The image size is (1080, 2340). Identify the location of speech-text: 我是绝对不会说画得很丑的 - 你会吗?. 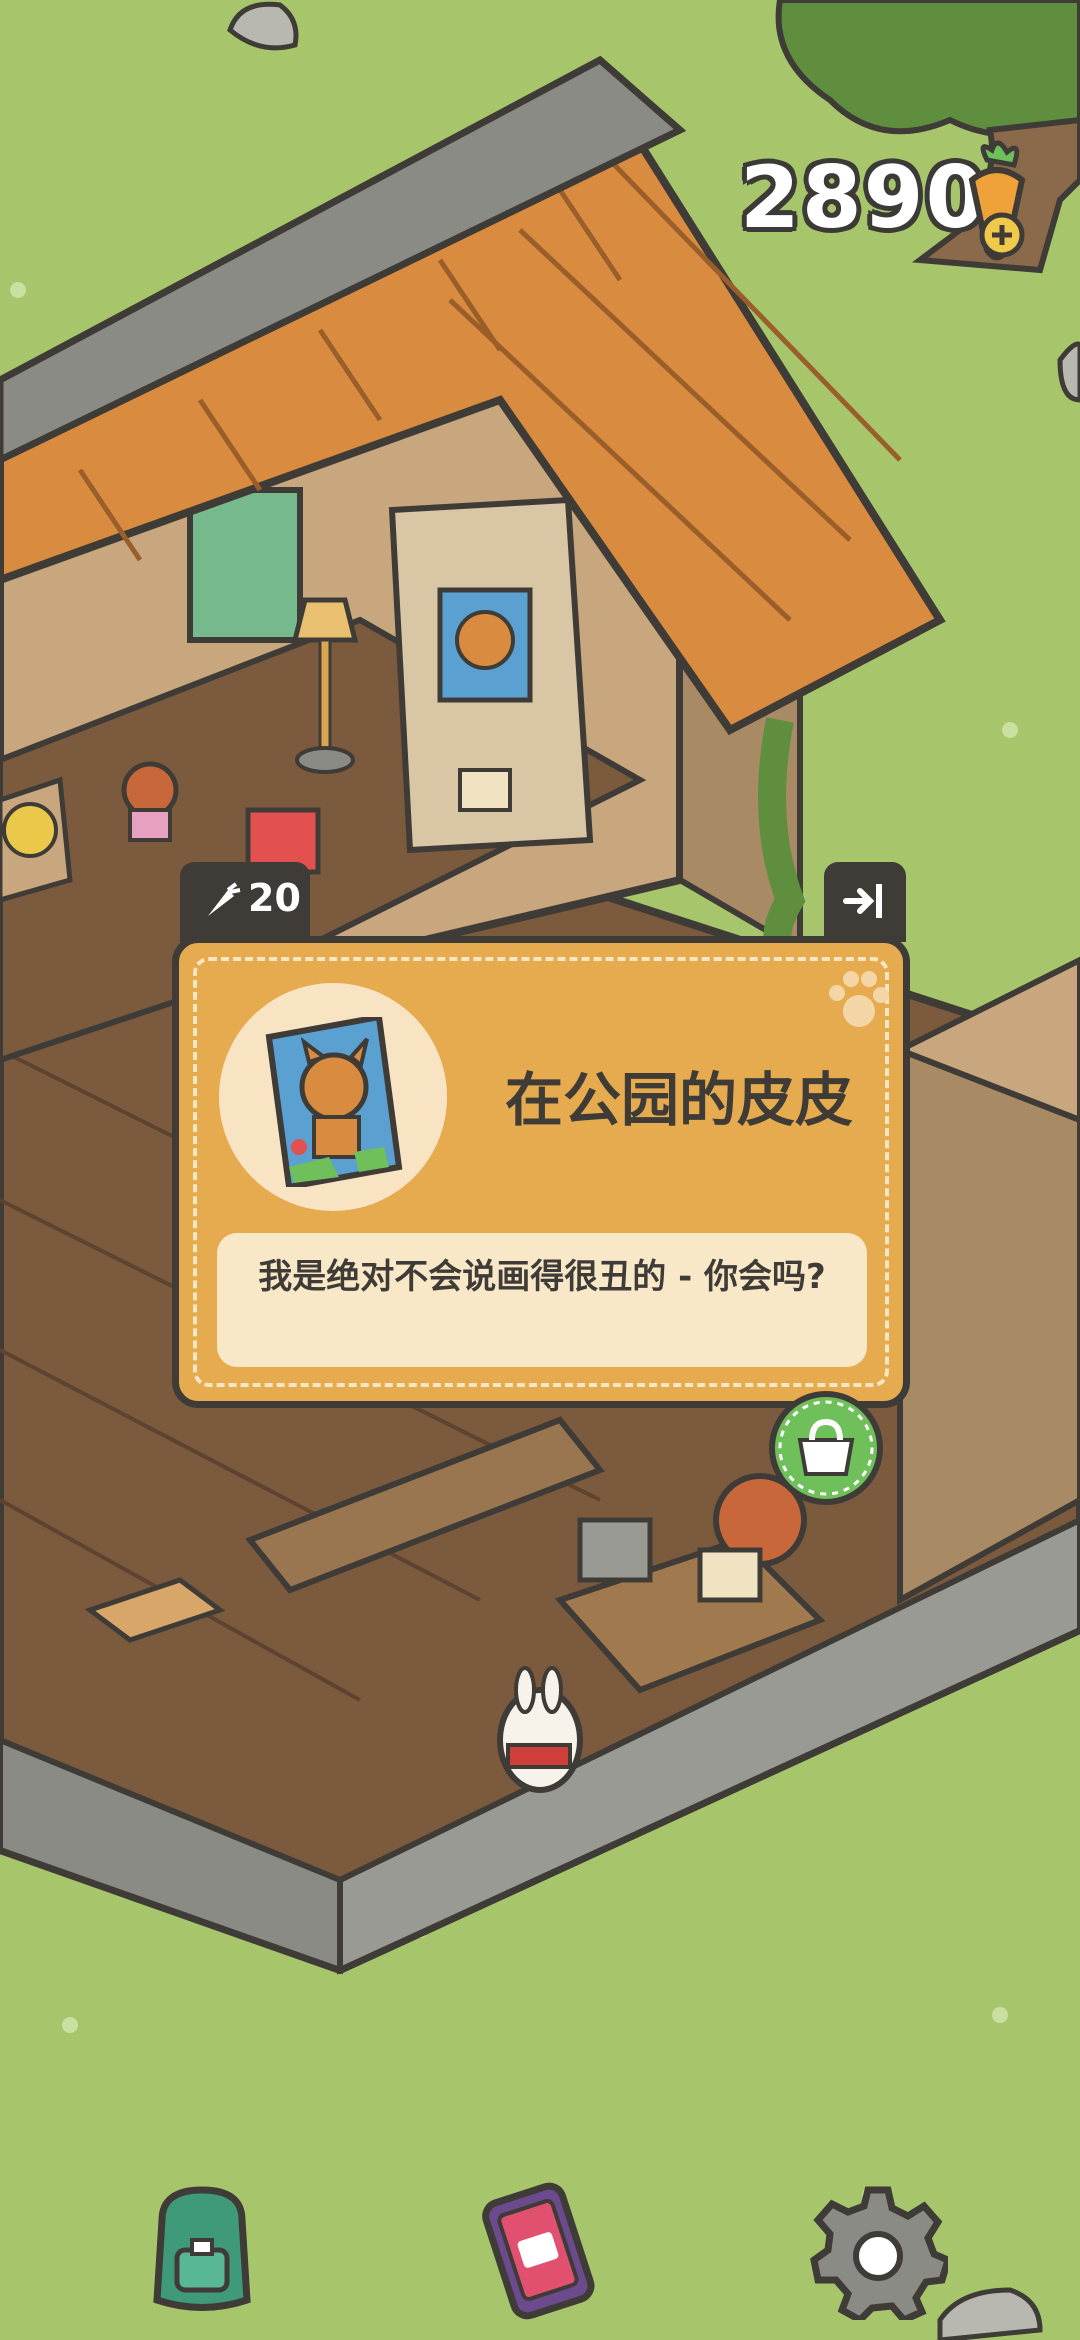
(542, 1277).